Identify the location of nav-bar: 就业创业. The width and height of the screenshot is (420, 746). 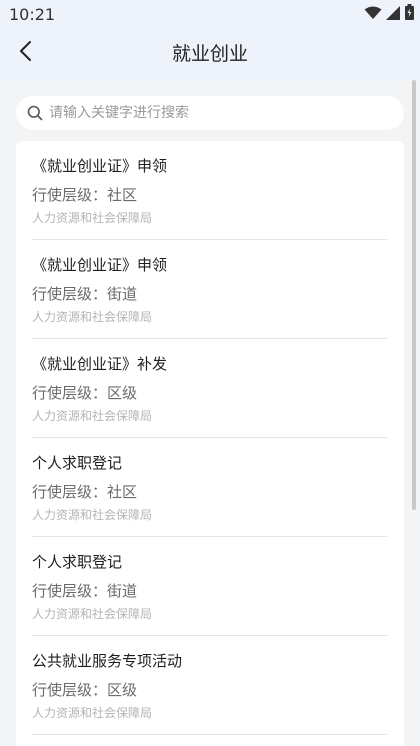
(210, 53).